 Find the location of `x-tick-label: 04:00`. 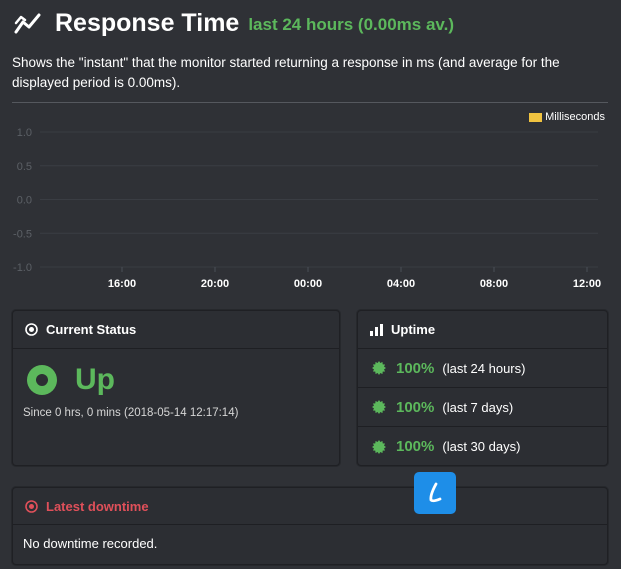

x-tick-label: 04:00 is located at coordinates (401, 284).